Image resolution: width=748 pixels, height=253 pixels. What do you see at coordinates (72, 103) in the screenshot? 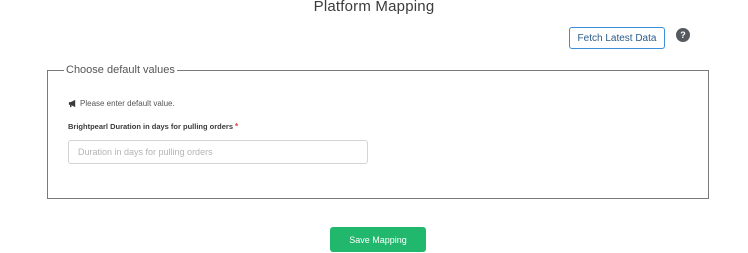
I see `megaphone-icon` at bounding box center [72, 103].